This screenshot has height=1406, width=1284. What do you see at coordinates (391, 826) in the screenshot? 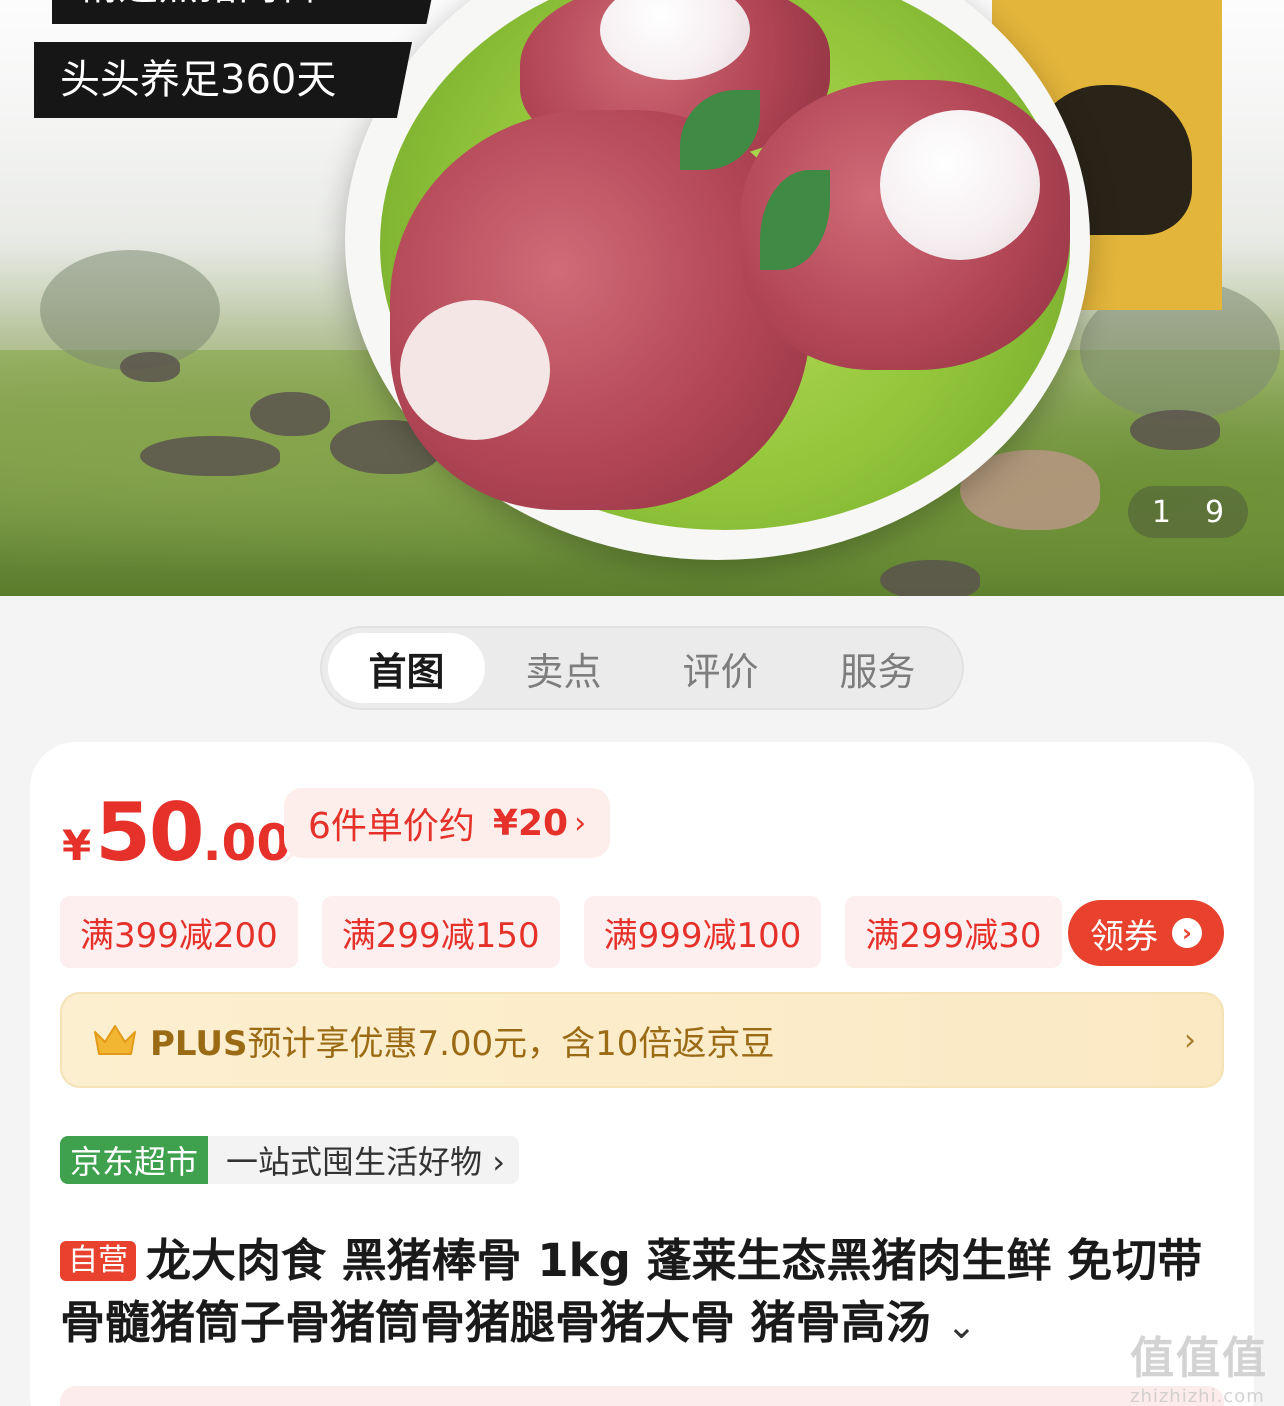
I see `unit-price-prefix: 6件单价约` at bounding box center [391, 826].